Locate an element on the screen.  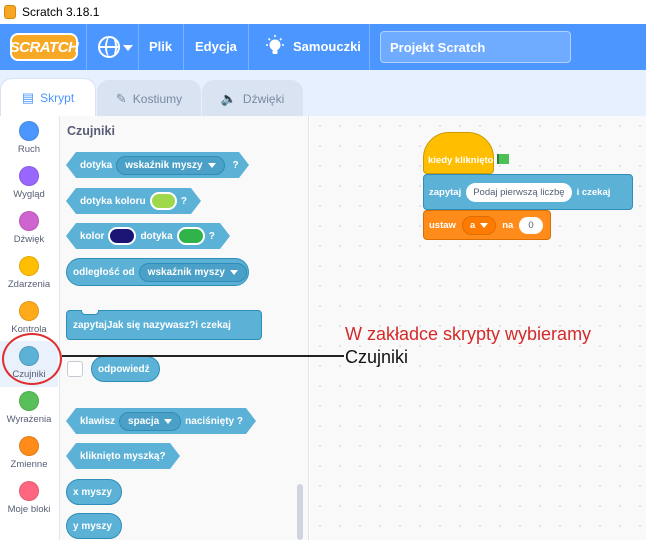
block-text: naciśnięty ? is located at coordinates (214, 421).